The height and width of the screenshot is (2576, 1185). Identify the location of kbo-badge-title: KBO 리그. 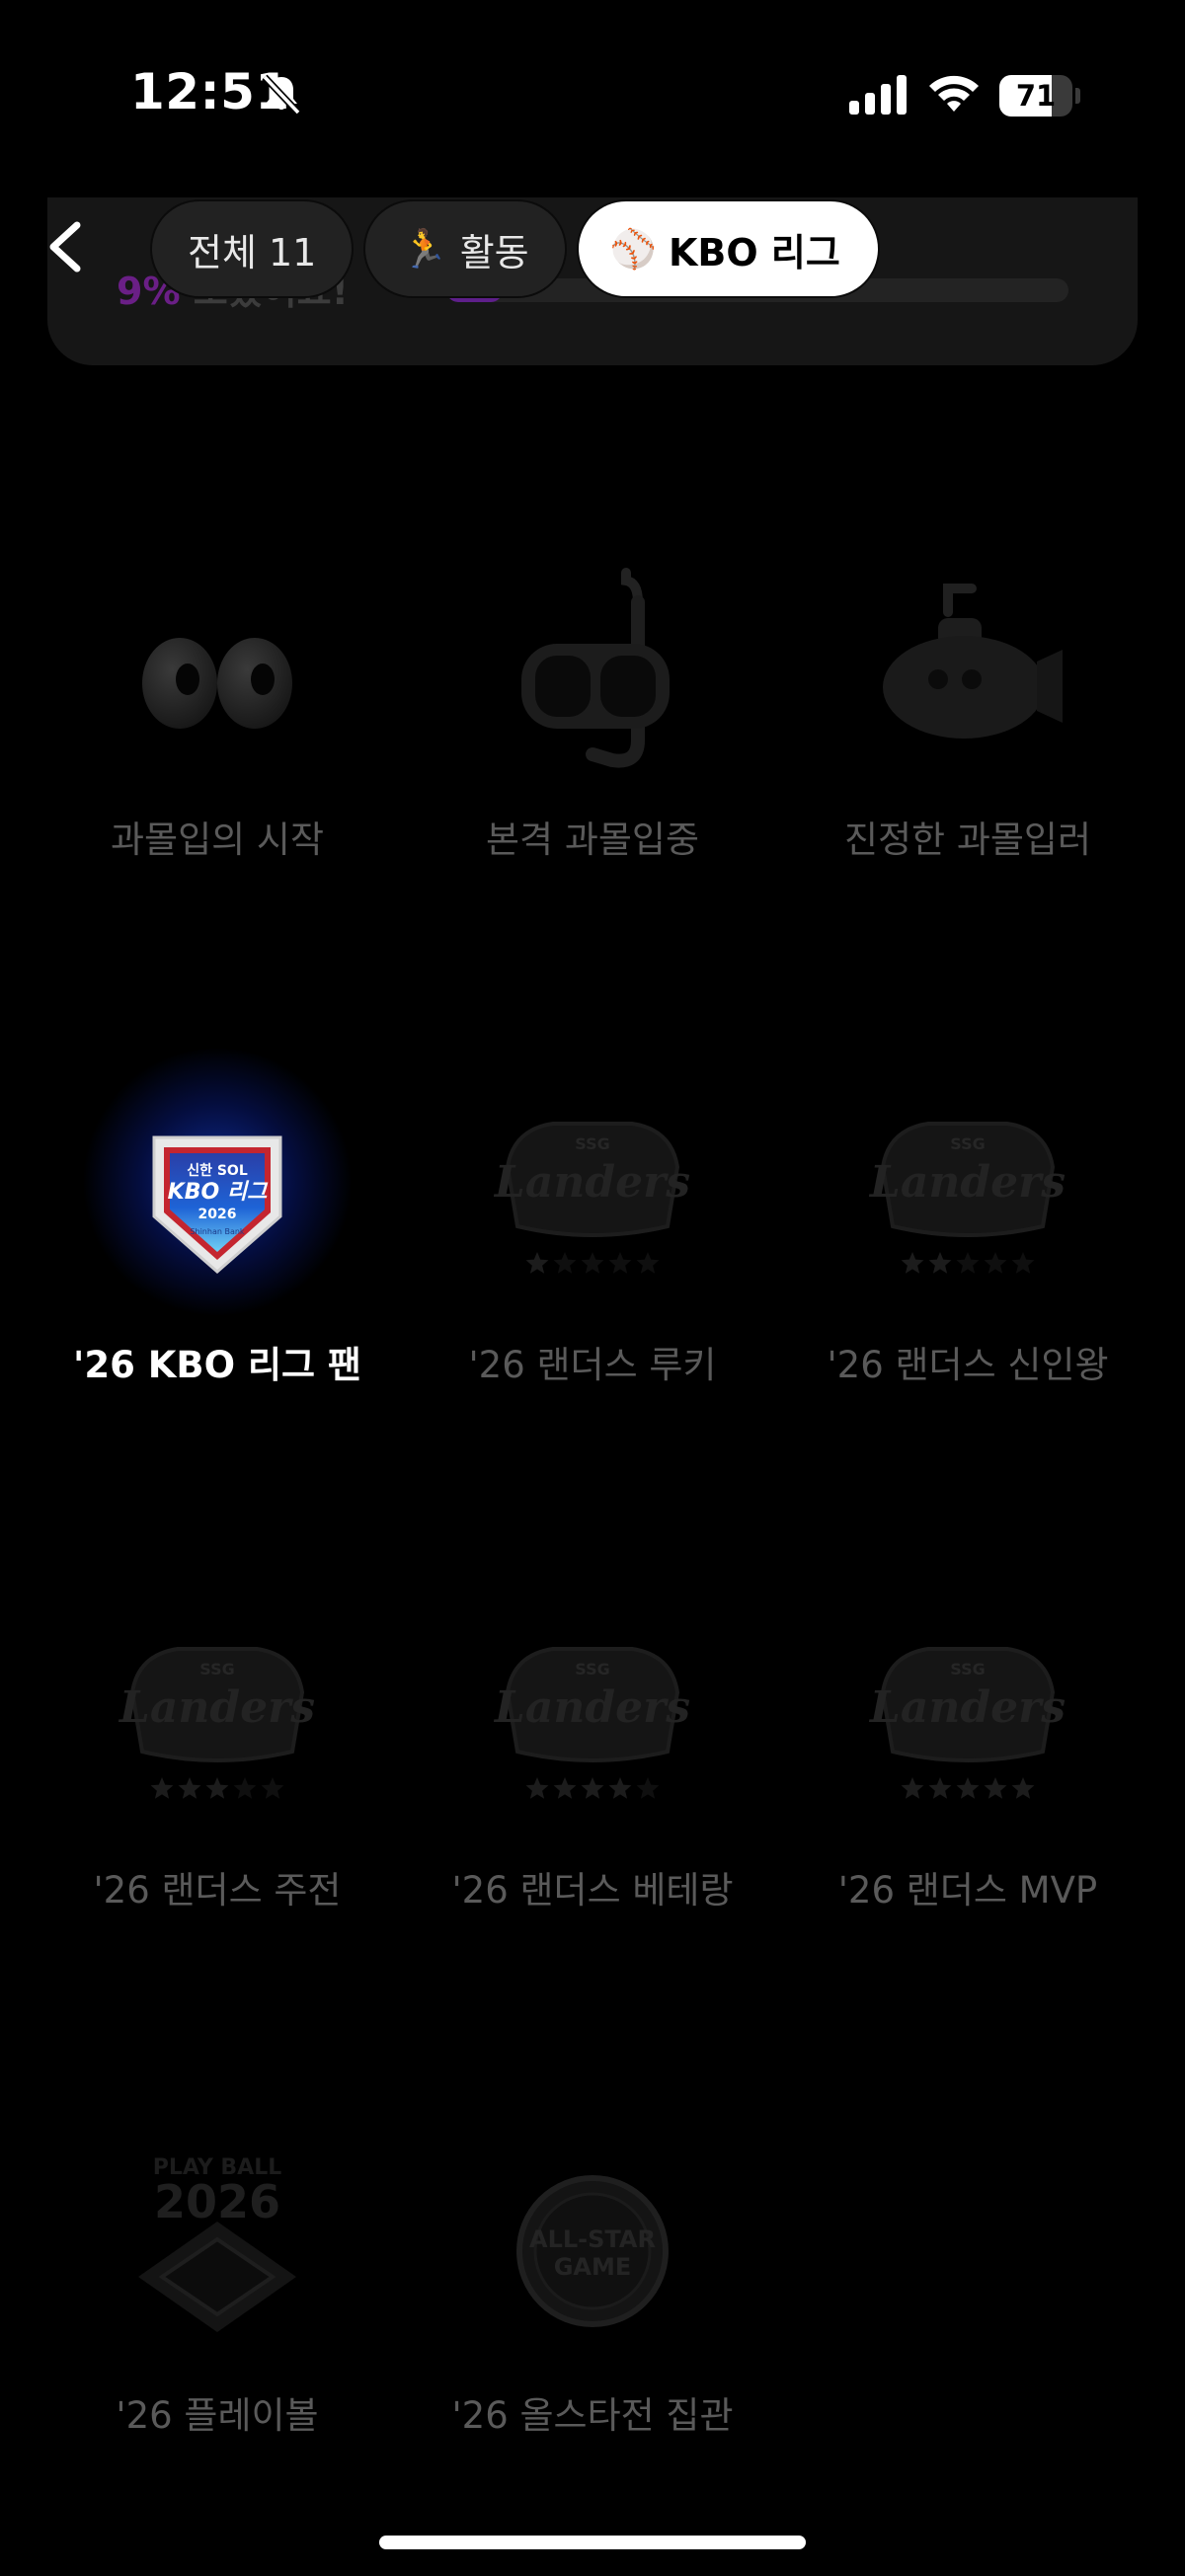
(219, 1192).